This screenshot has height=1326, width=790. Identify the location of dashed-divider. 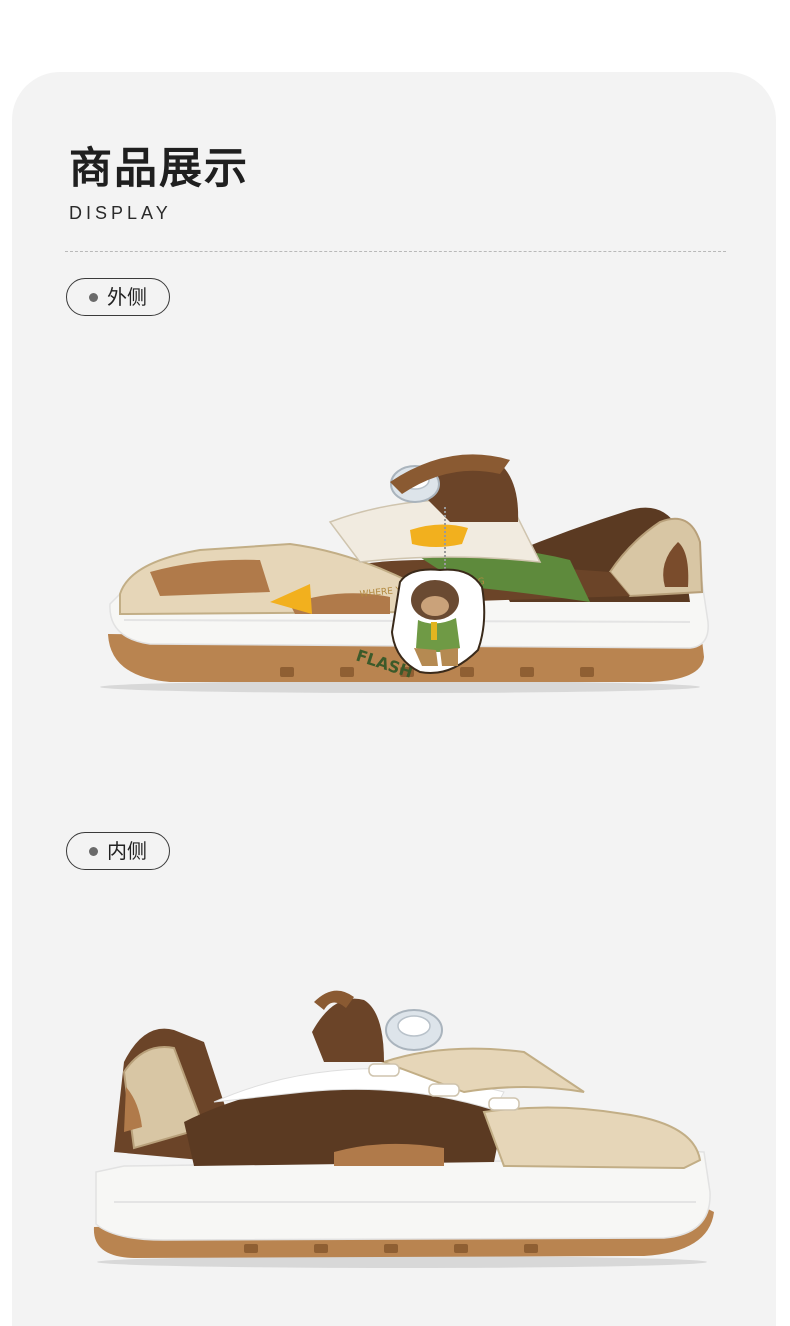
(395, 251).